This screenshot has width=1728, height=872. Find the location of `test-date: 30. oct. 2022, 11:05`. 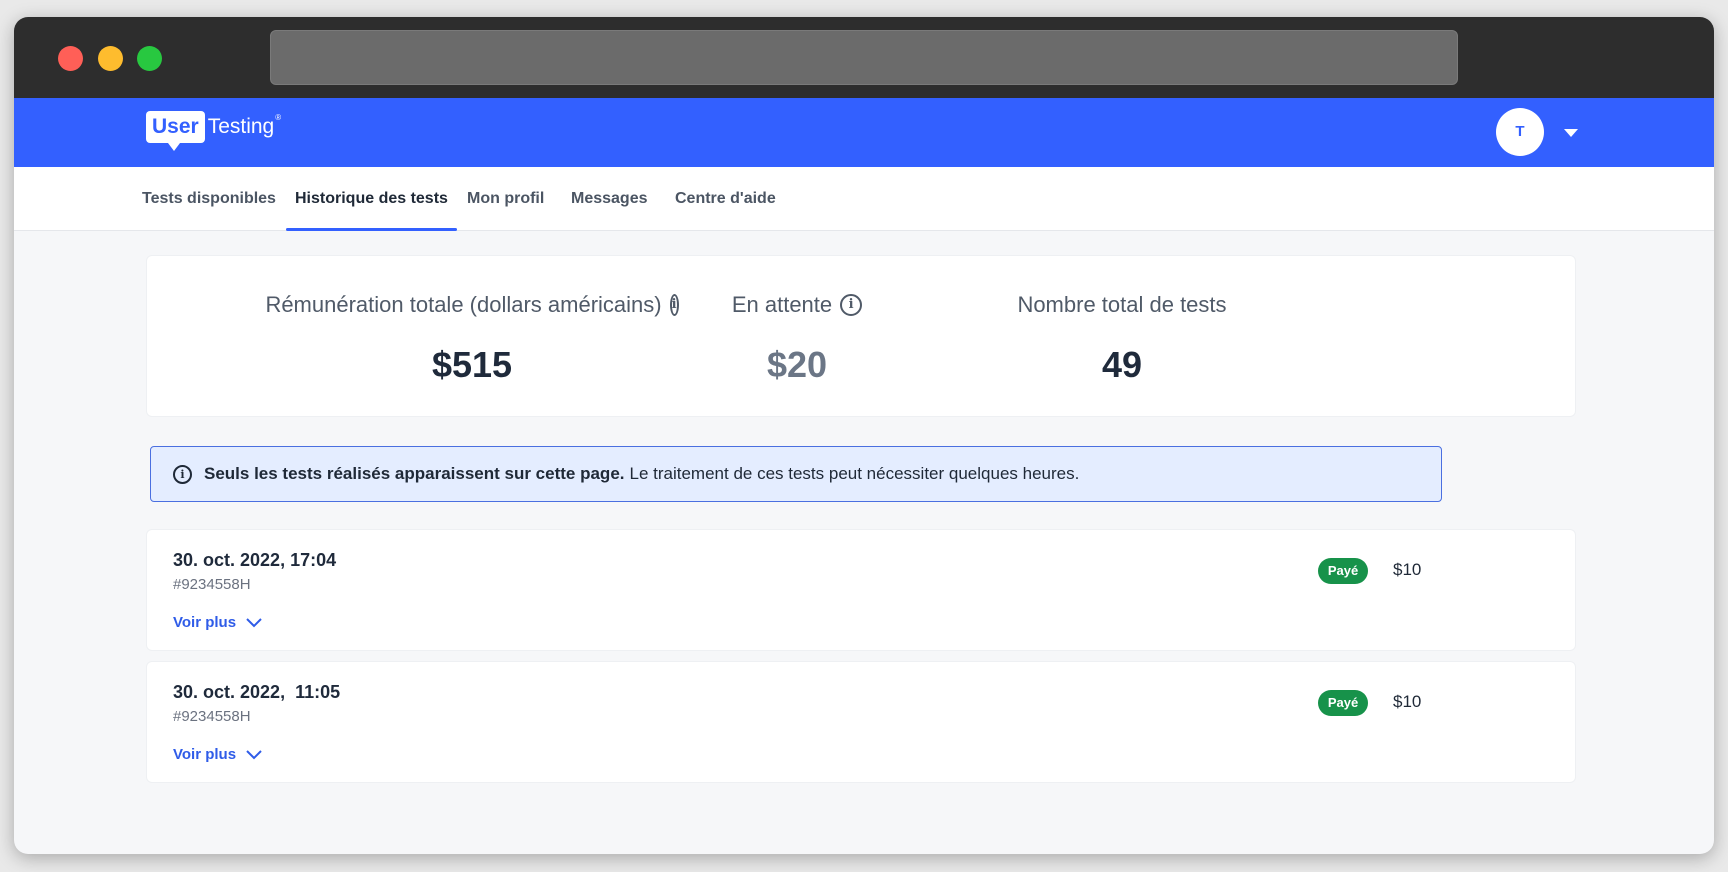

test-date: 30. oct. 2022, 11:05 is located at coordinates (257, 692).